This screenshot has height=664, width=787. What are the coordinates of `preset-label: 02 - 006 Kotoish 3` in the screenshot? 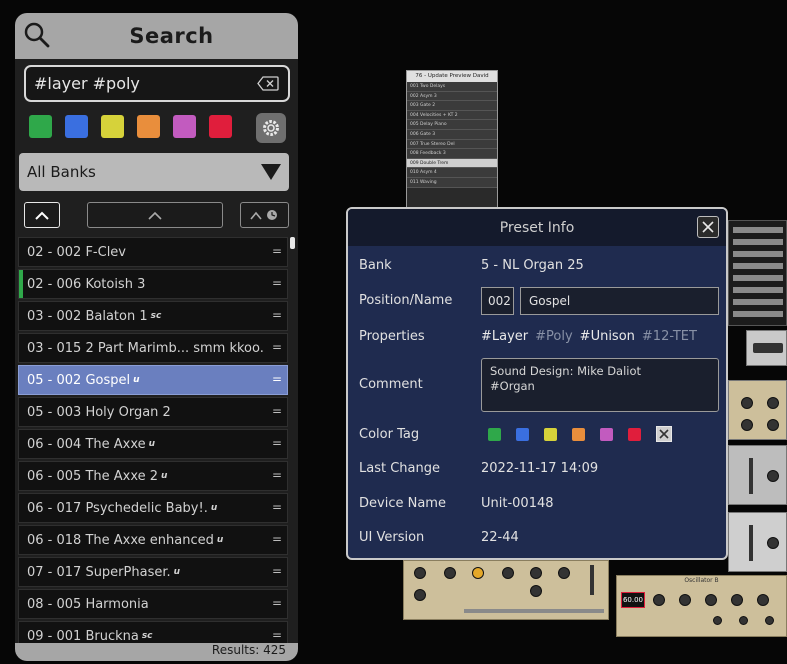 It's located at (86, 284).